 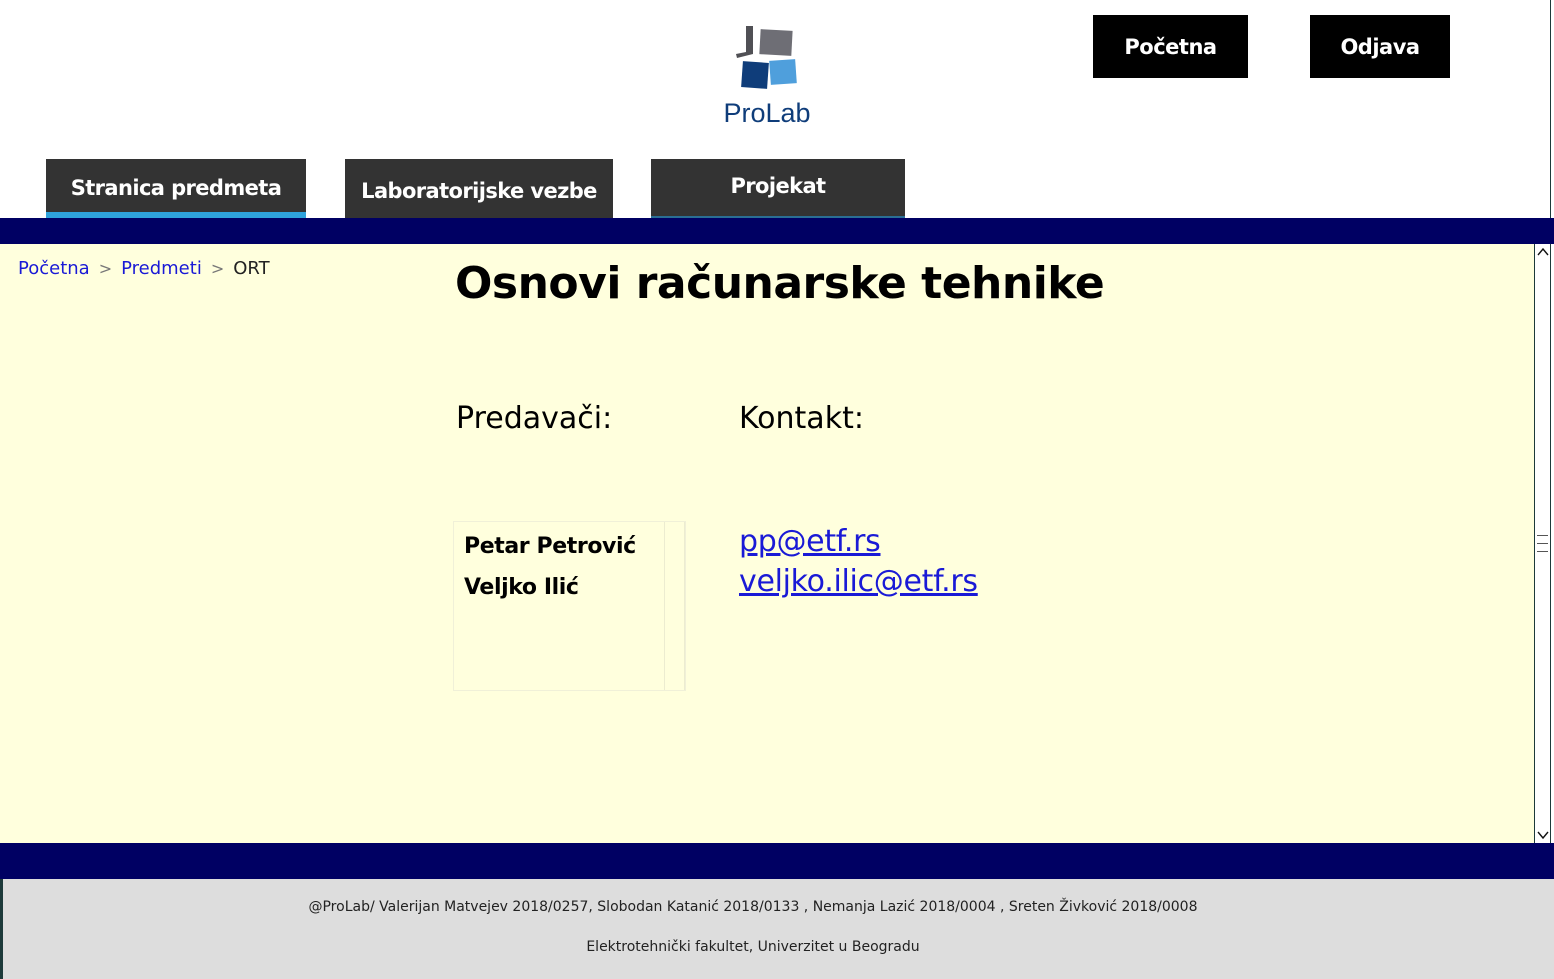 I want to click on chevron-down-icon, so click(x=1542, y=835).